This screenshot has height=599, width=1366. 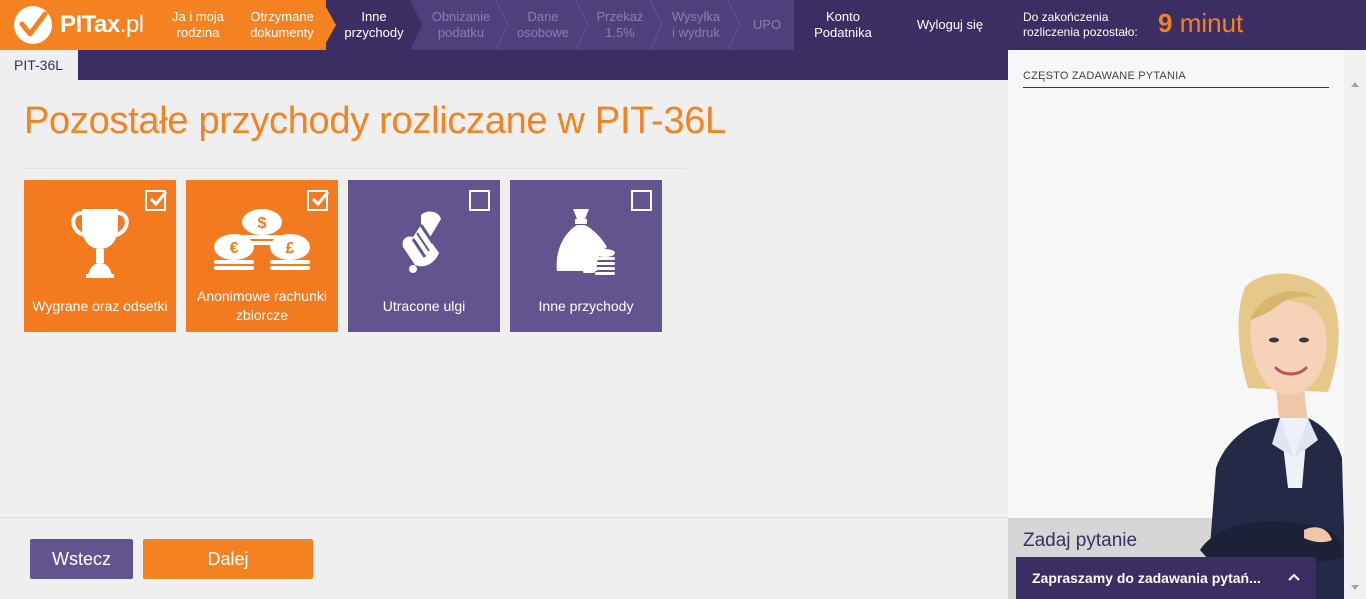 I want to click on tile-label: Wygrane oraz odsetki, so click(x=100, y=305).